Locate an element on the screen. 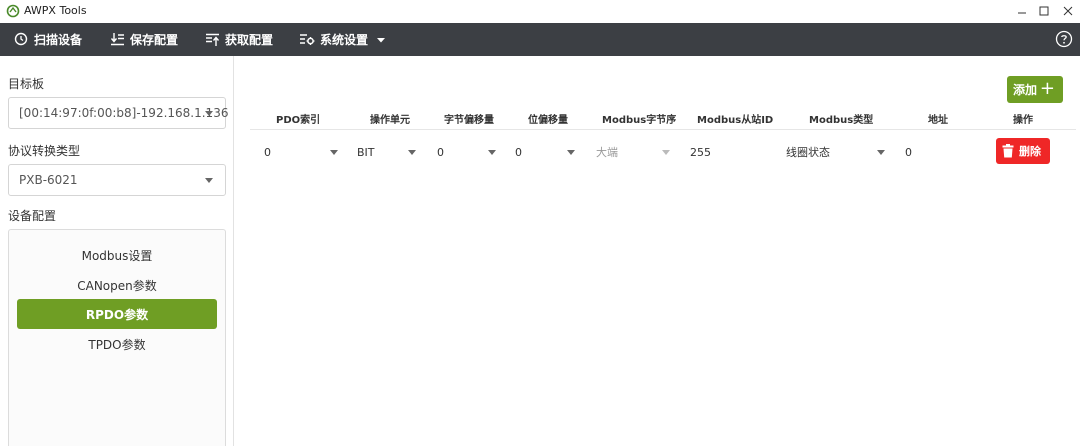 Image resolution: width=1080 pixels, height=446 pixels. target-board-value: [00:14:97:0f:00:b8]-192.168.1.136 is located at coordinates (124, 113).